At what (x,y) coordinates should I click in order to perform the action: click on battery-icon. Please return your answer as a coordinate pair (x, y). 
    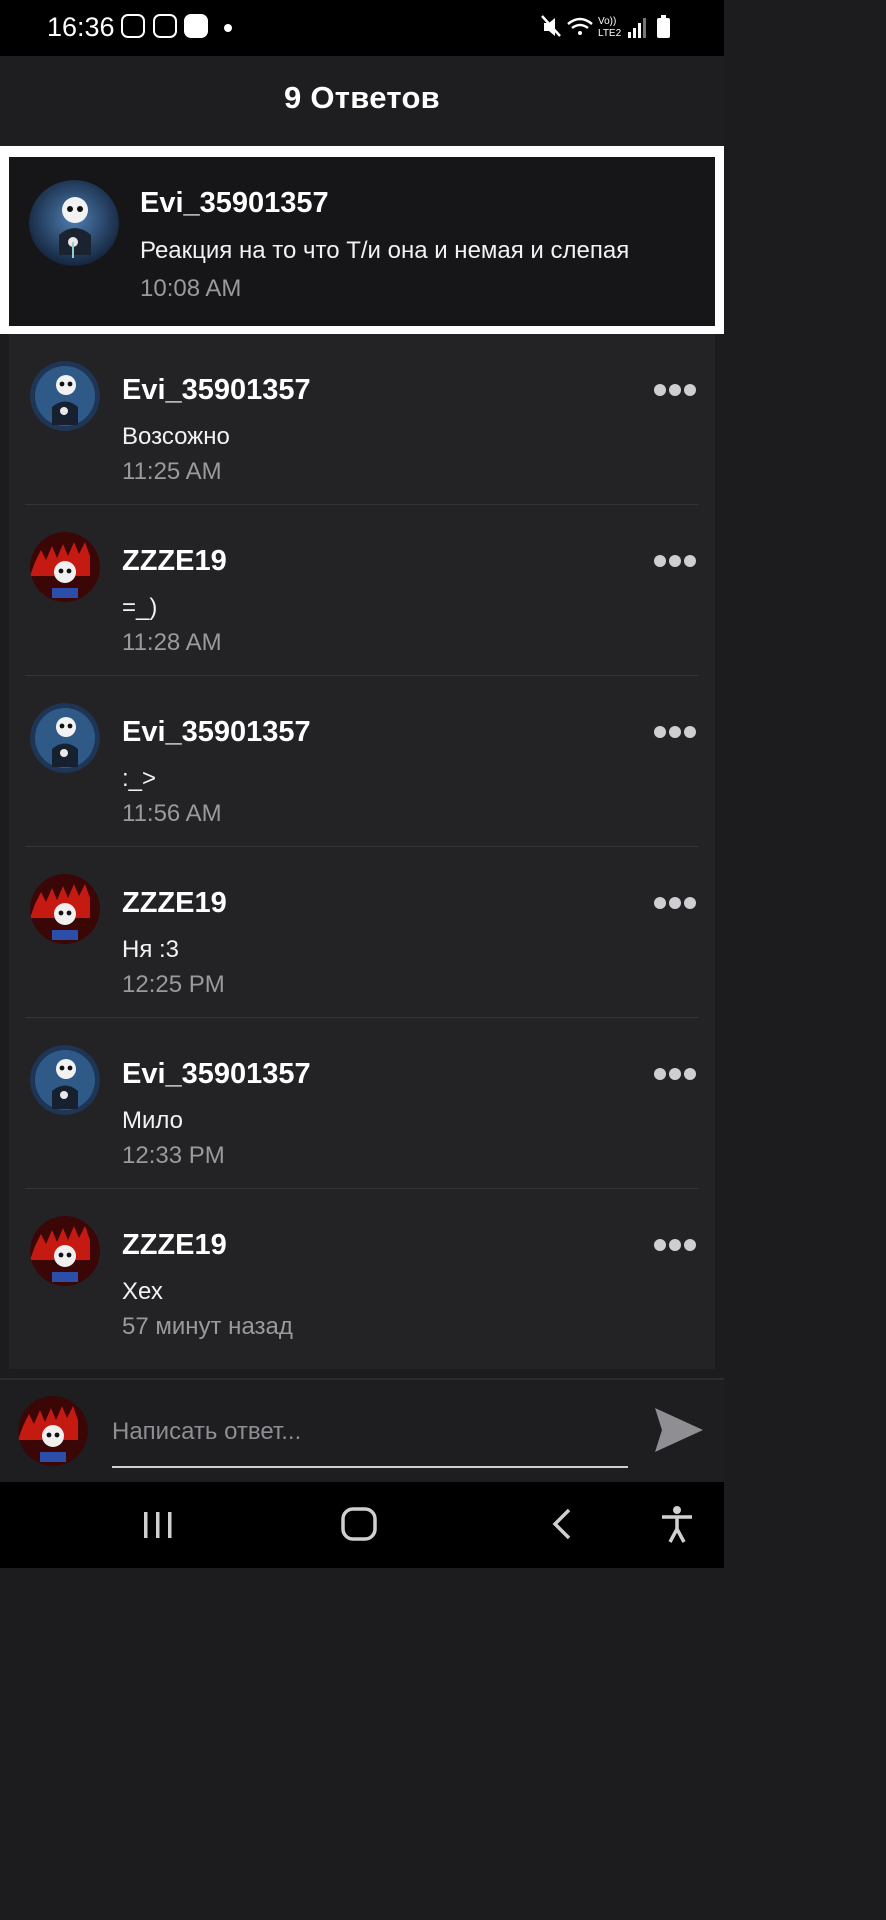
    Looking at the image, I should click on (663, 26).